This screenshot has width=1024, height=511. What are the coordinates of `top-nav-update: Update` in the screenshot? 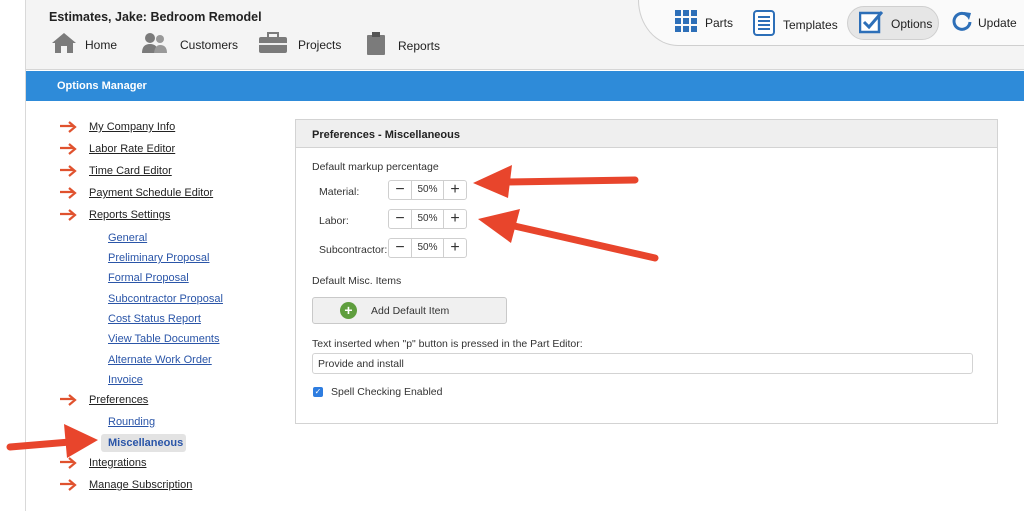 It's located at (984, 22).